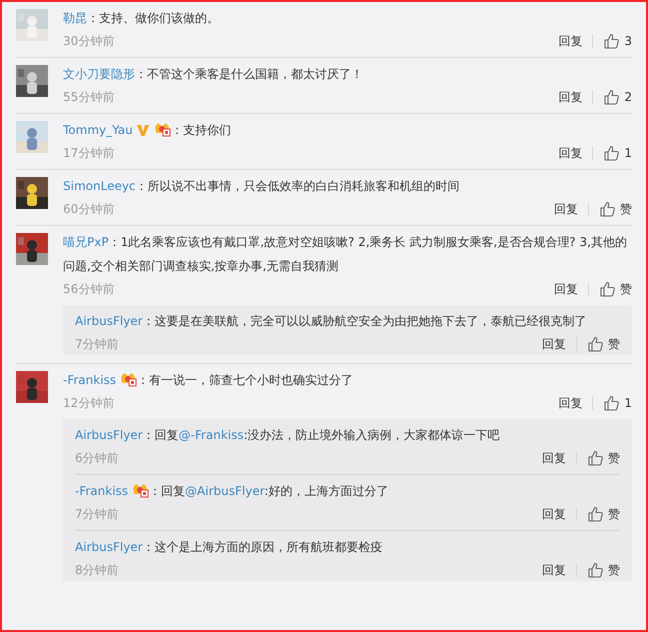 This screenshot has height=632, width=648. Describe the element at coordinates (86, 242) in the screenshot. I see `username-link: 喵兄PxP` at that location.